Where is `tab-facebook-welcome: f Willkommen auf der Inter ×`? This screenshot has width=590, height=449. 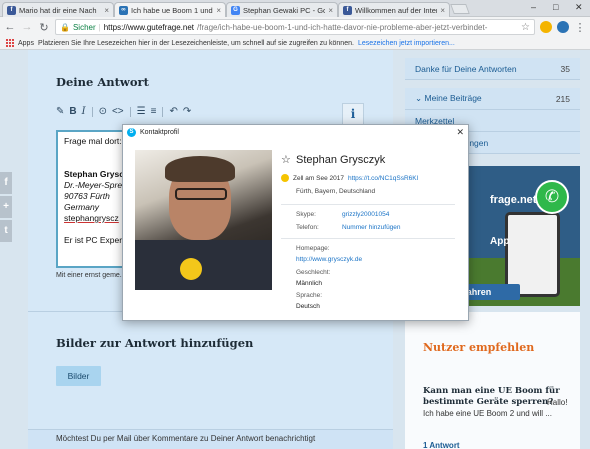
tab-facebook-welcome: f Willkommen auf der Inter × is located at coordinates (394, 9).